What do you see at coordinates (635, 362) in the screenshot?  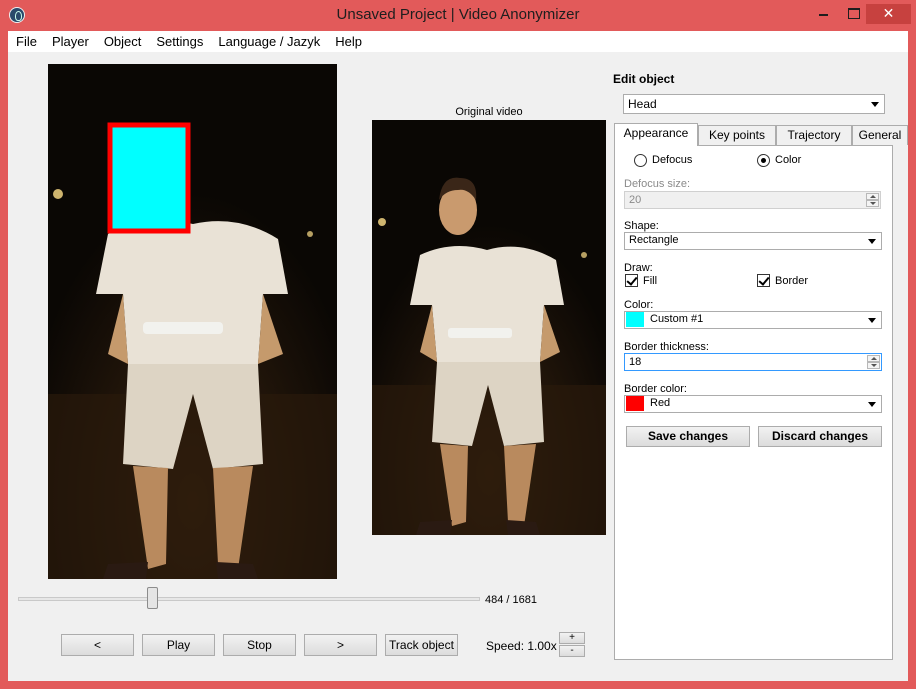 I see `border-thickness-value: 18` at bounding box center [635, 362].